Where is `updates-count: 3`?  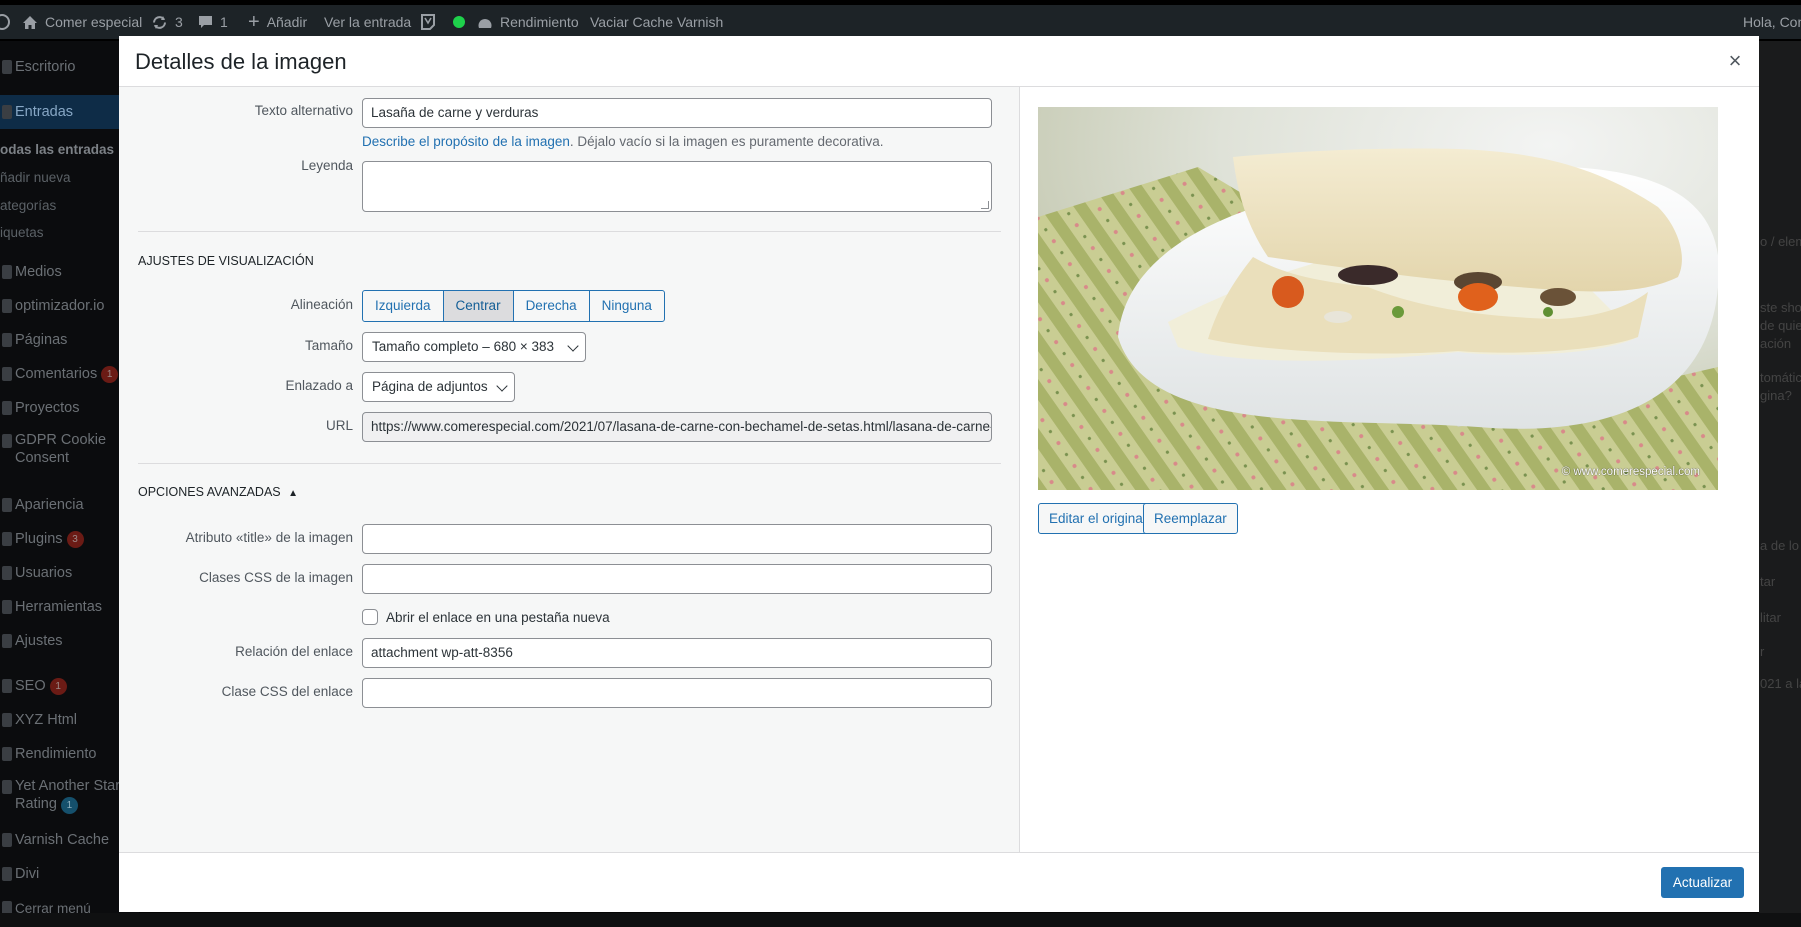
updates-count: 3 is located at coordinates (179, 22).